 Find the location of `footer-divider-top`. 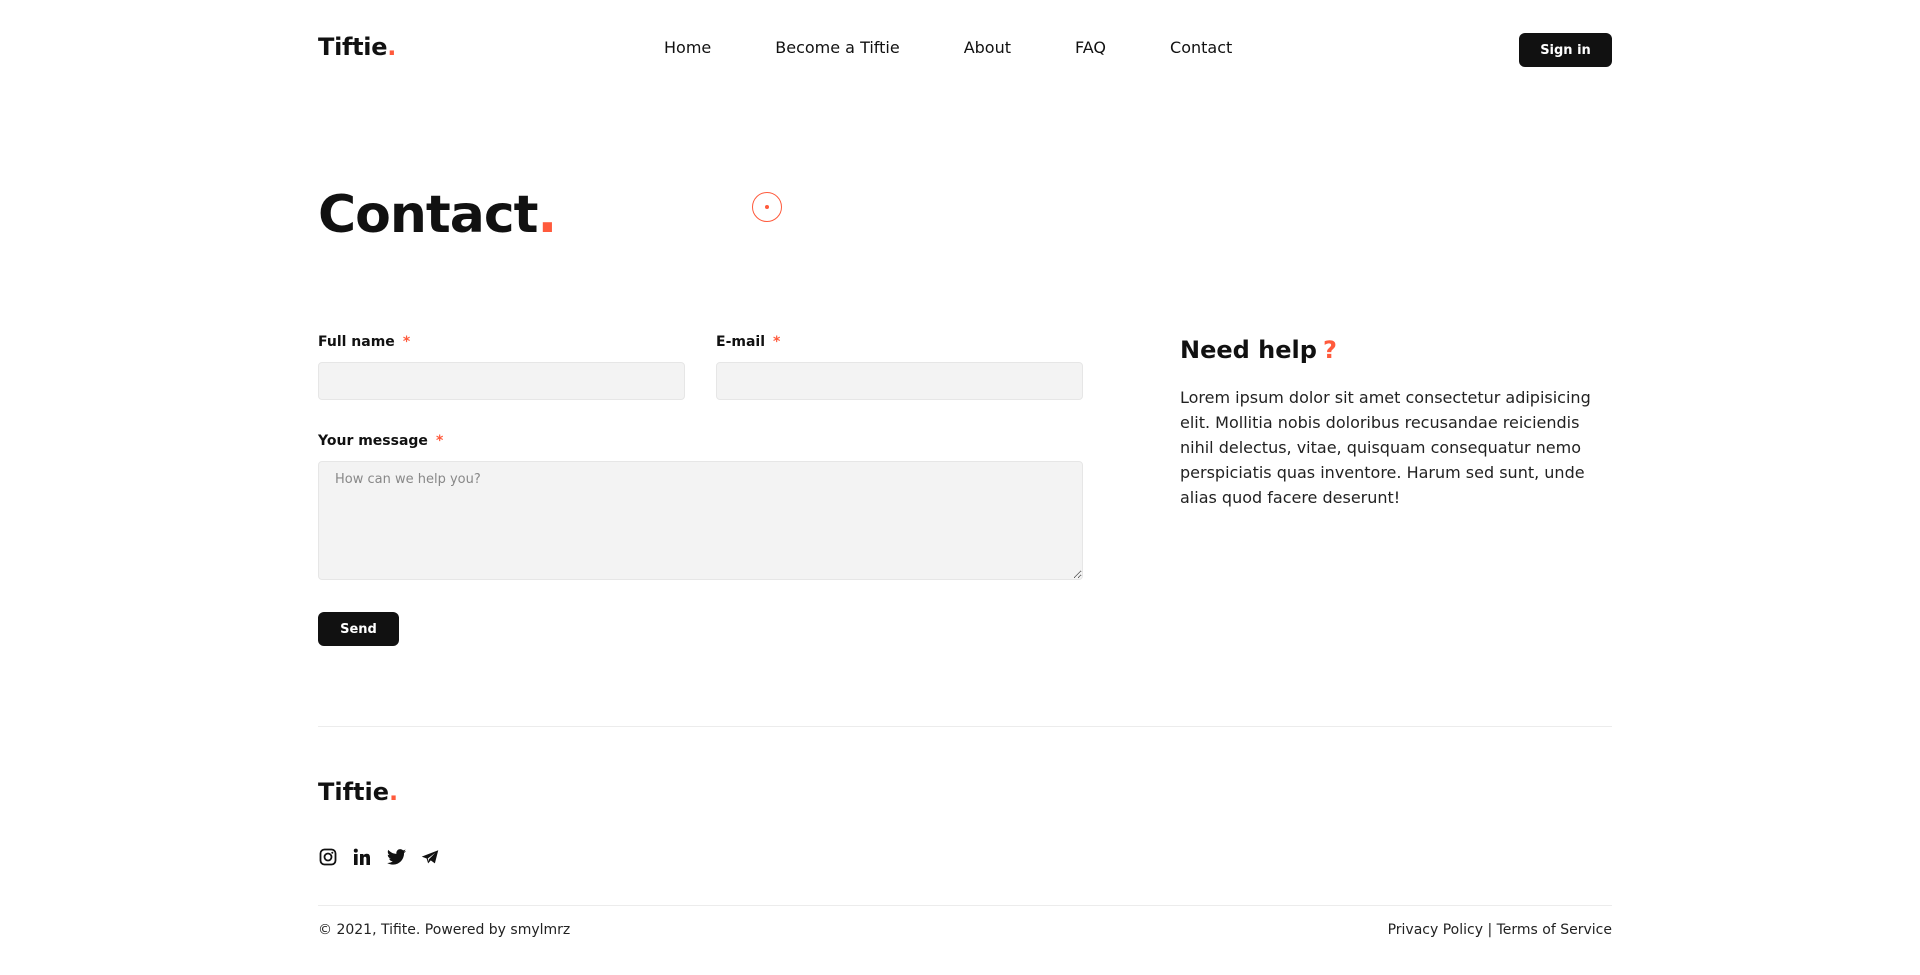

footer-divider-top is located at coordinates (965, 726).